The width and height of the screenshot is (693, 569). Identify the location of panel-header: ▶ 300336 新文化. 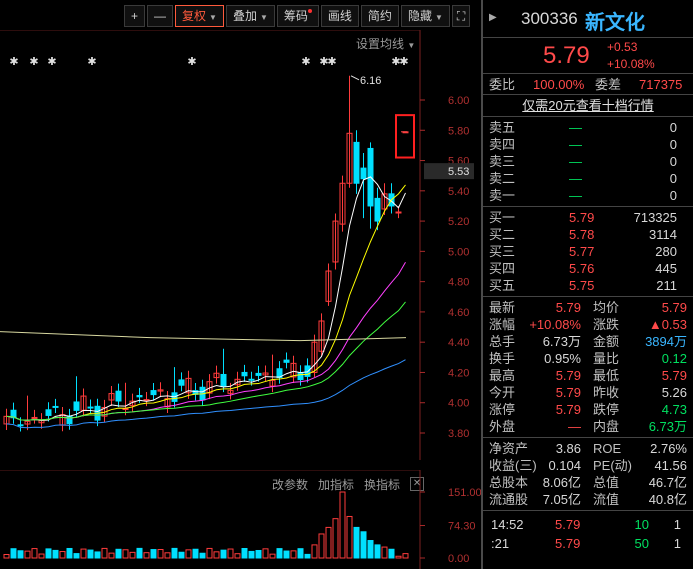
(588, 19).